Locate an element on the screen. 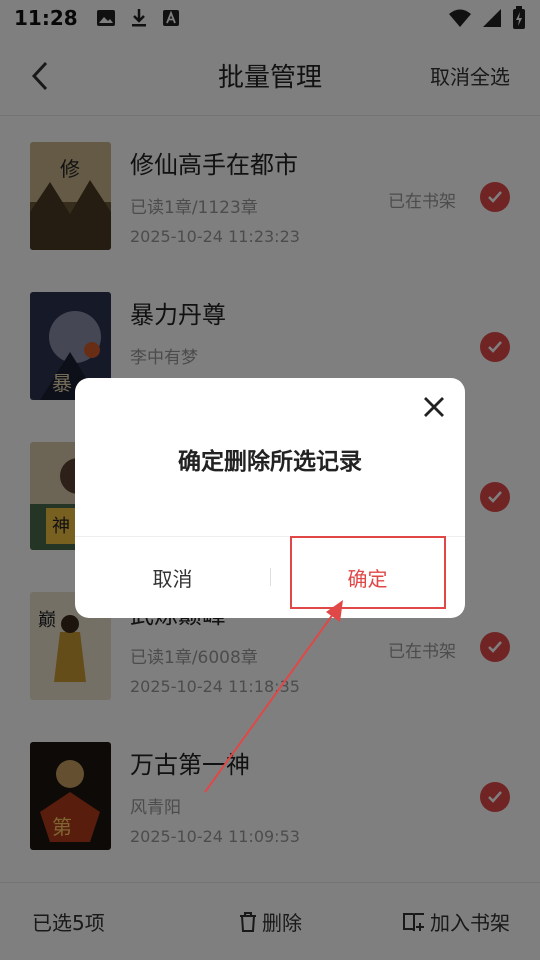 This screenshot has width=540, height=960. annotation-highlight-box is located at coordinates (368, 572).